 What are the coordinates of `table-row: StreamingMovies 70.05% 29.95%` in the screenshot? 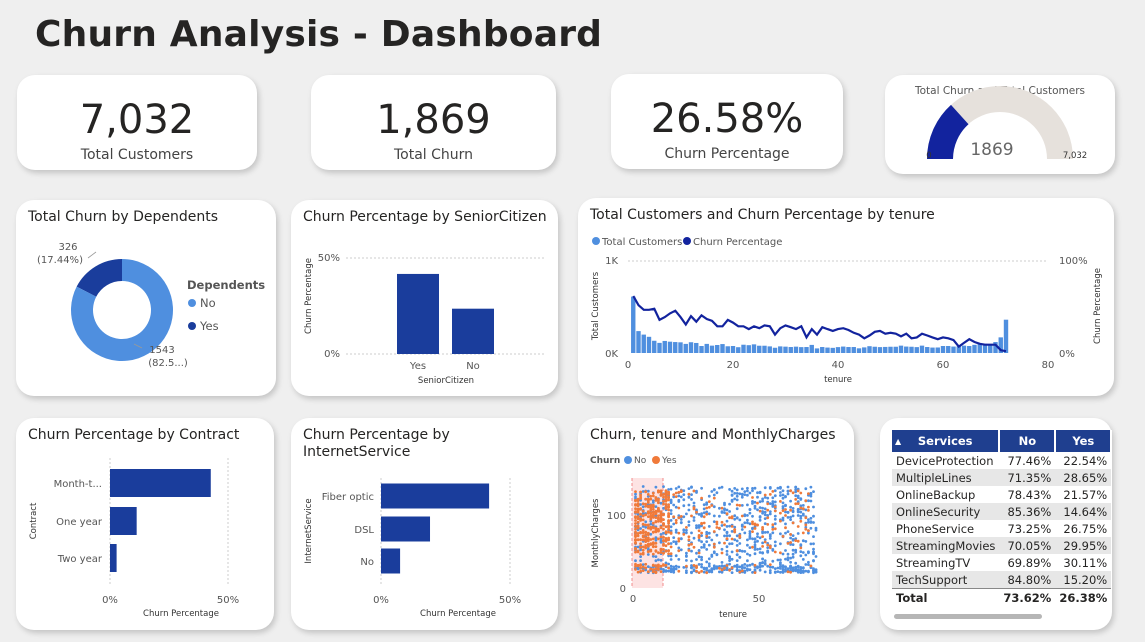 It's located at (1002, 545).